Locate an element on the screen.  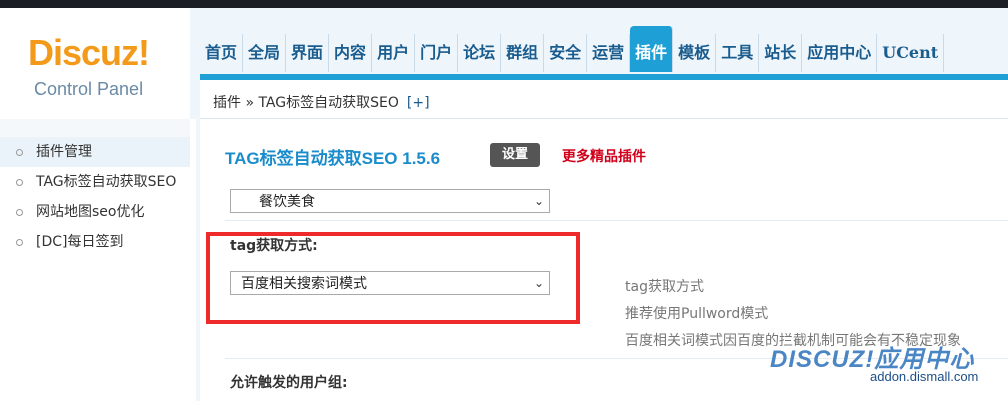
sidebar-item-label: 插件管理 is located at coordinates (64, 152).